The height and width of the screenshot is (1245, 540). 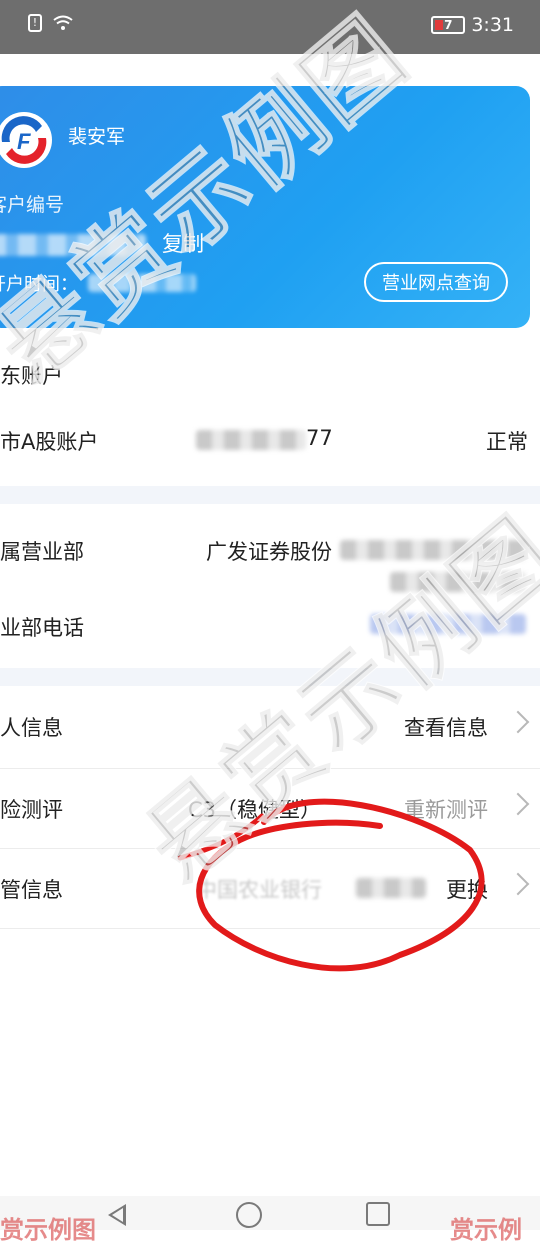 I want to click on account-holder-name: 裴安军, so click(x=97, y=137).